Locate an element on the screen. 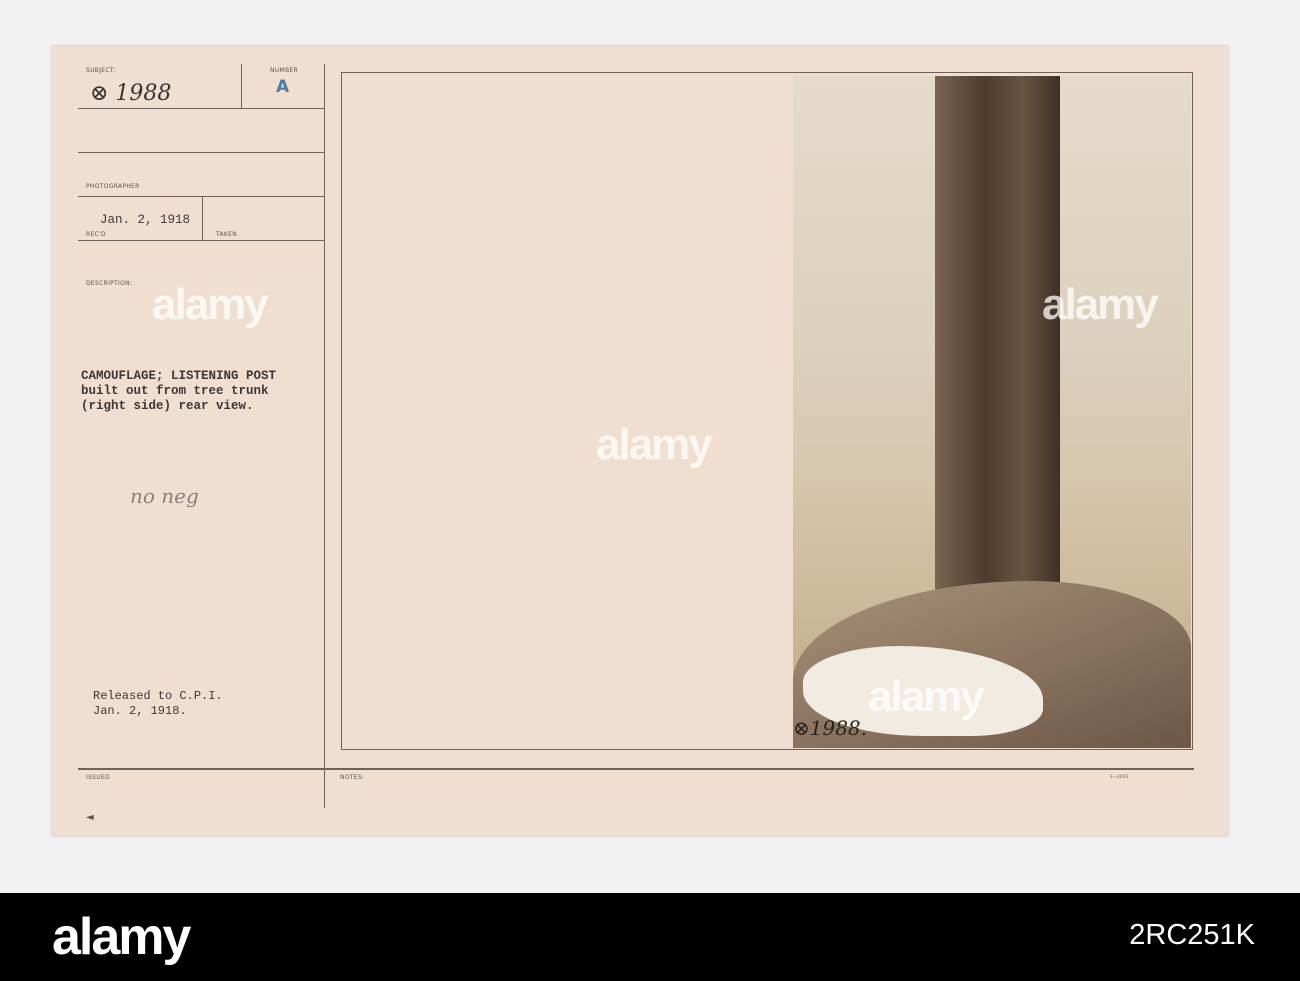 The image size is (1300, 981). image-id: 2RC251K is located at coordinates (1192, 935).